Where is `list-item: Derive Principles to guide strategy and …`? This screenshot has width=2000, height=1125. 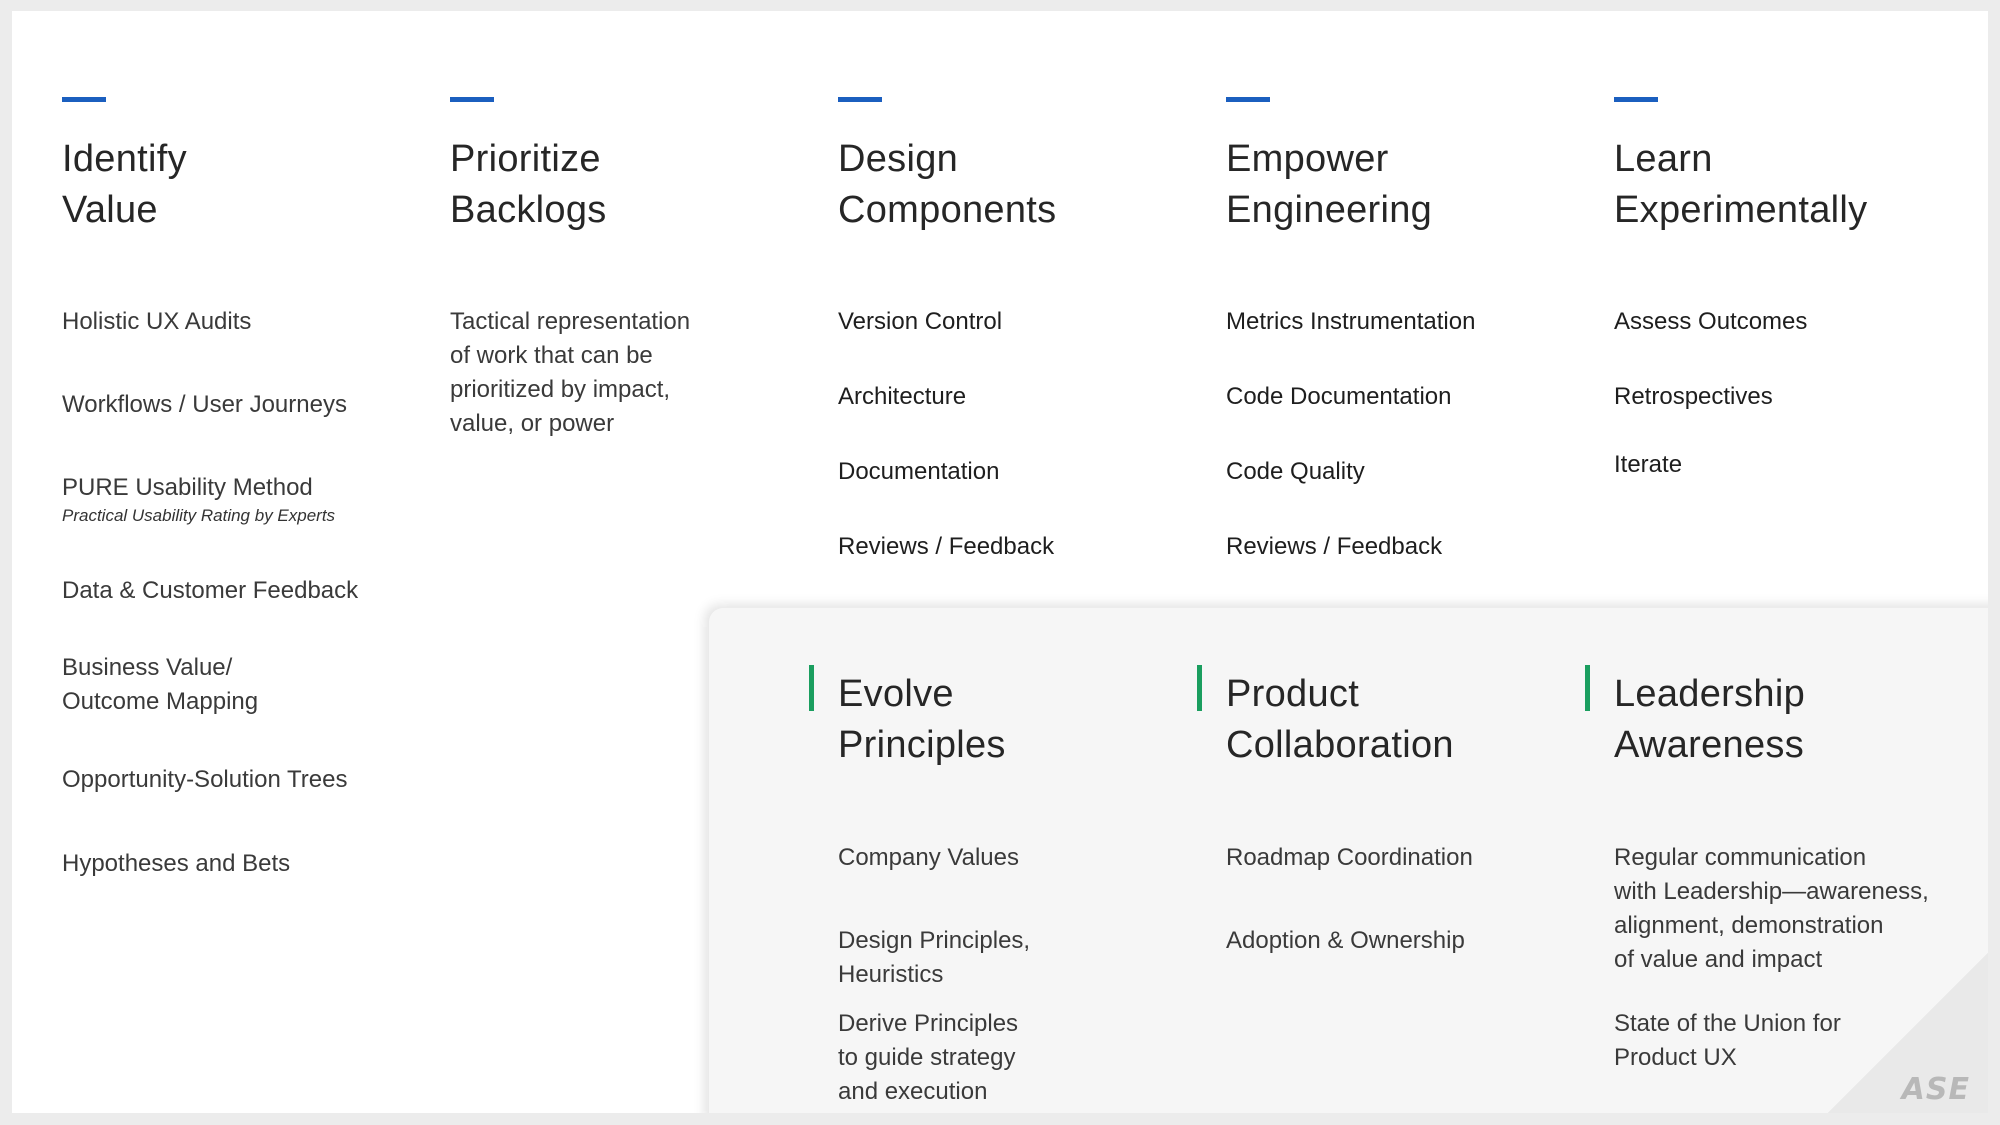 list-item: Derive Principles to guide strategy and … is located at coordinates (928, 1058).